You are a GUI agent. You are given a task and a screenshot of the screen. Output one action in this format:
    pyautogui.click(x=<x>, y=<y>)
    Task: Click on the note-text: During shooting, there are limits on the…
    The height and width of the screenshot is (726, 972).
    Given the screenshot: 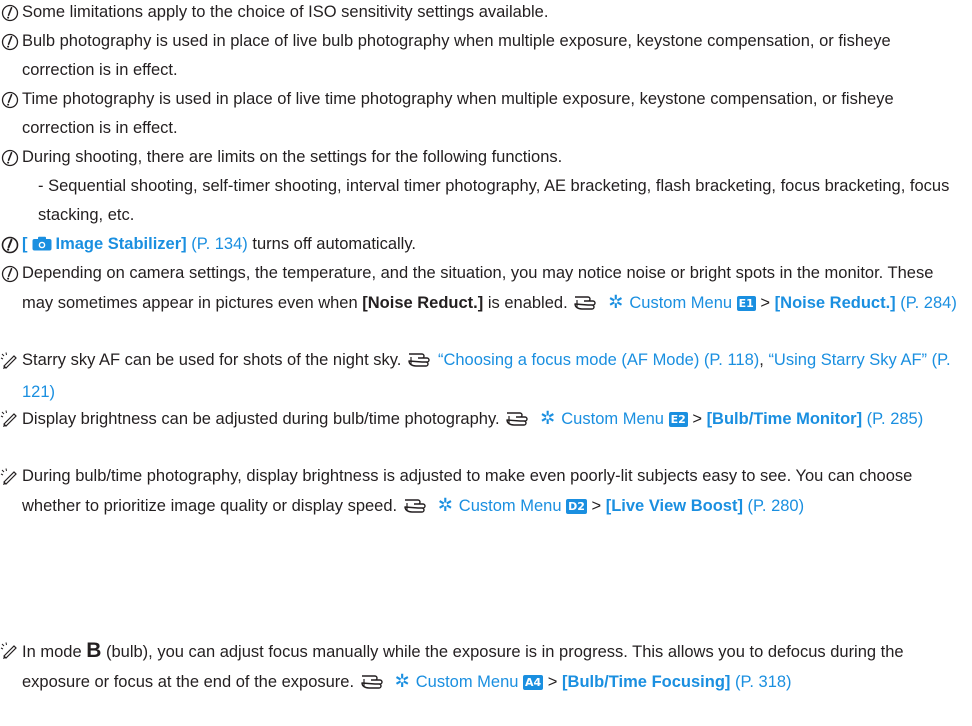 What is the action you would take?
    pyautogui.click(x=292, y=157)
    